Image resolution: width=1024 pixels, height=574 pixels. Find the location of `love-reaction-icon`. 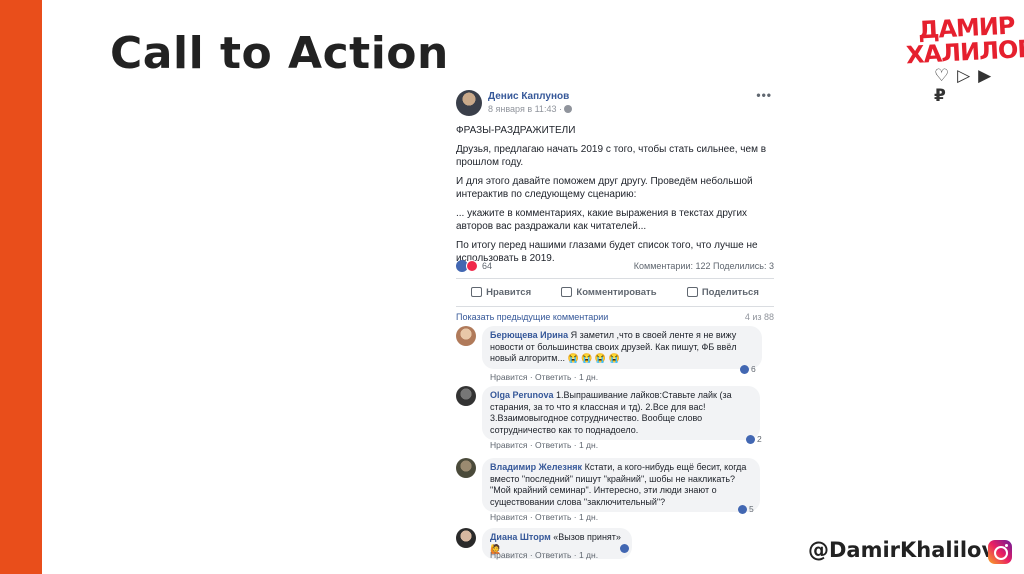

love-reaction-icon is located at coordinates (472, 266).